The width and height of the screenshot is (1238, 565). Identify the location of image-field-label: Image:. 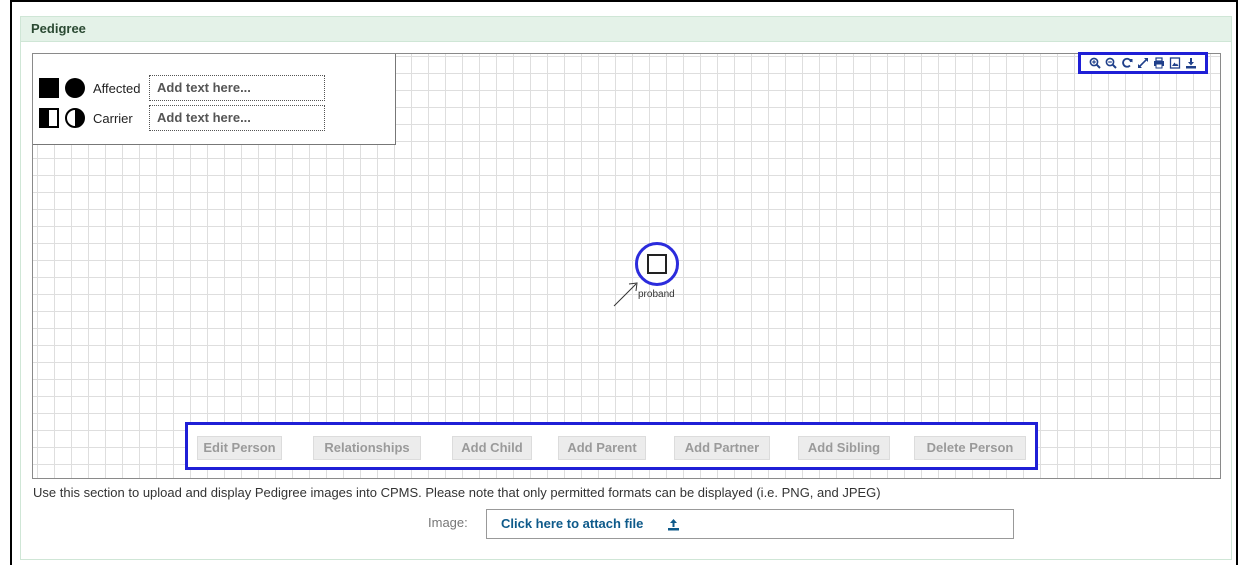
(448, 522).